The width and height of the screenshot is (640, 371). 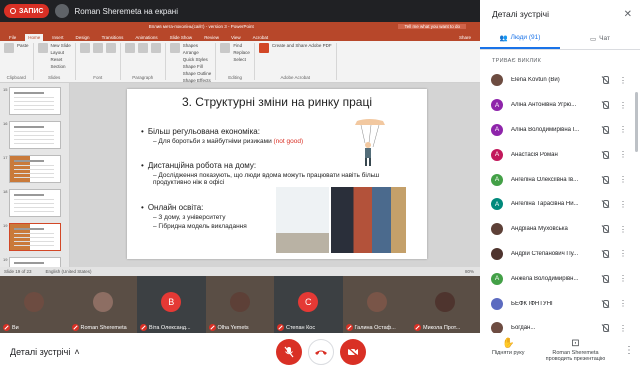 What do you see at coordinates (469, 271) in the screenshot?
I see `zoom-level: 80%` at bounding box center [469, 271].